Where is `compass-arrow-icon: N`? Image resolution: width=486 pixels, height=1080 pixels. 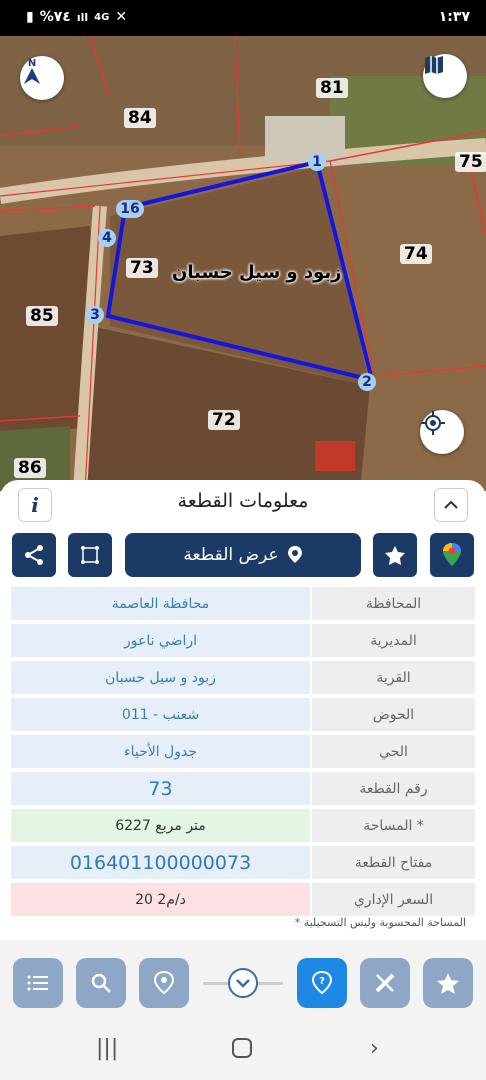 compass-arrow-icon: N is located at coordinates (32, 71).